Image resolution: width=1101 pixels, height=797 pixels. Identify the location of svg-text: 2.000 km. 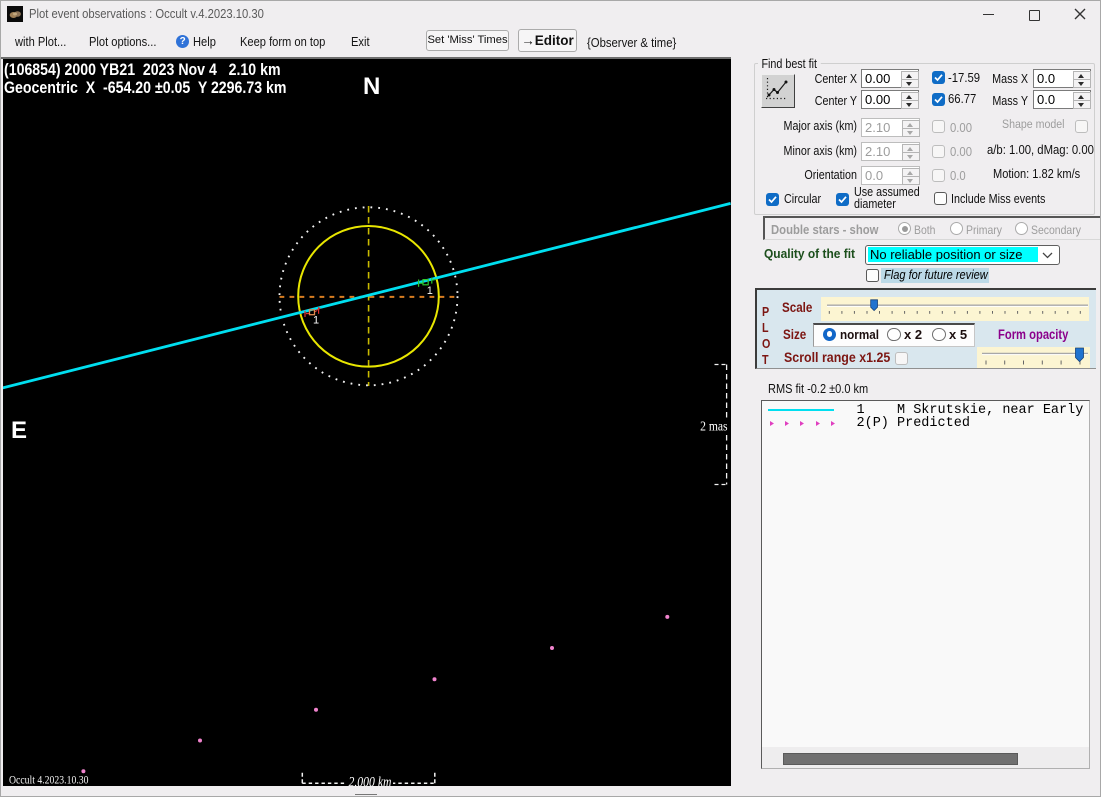
(370, 780).